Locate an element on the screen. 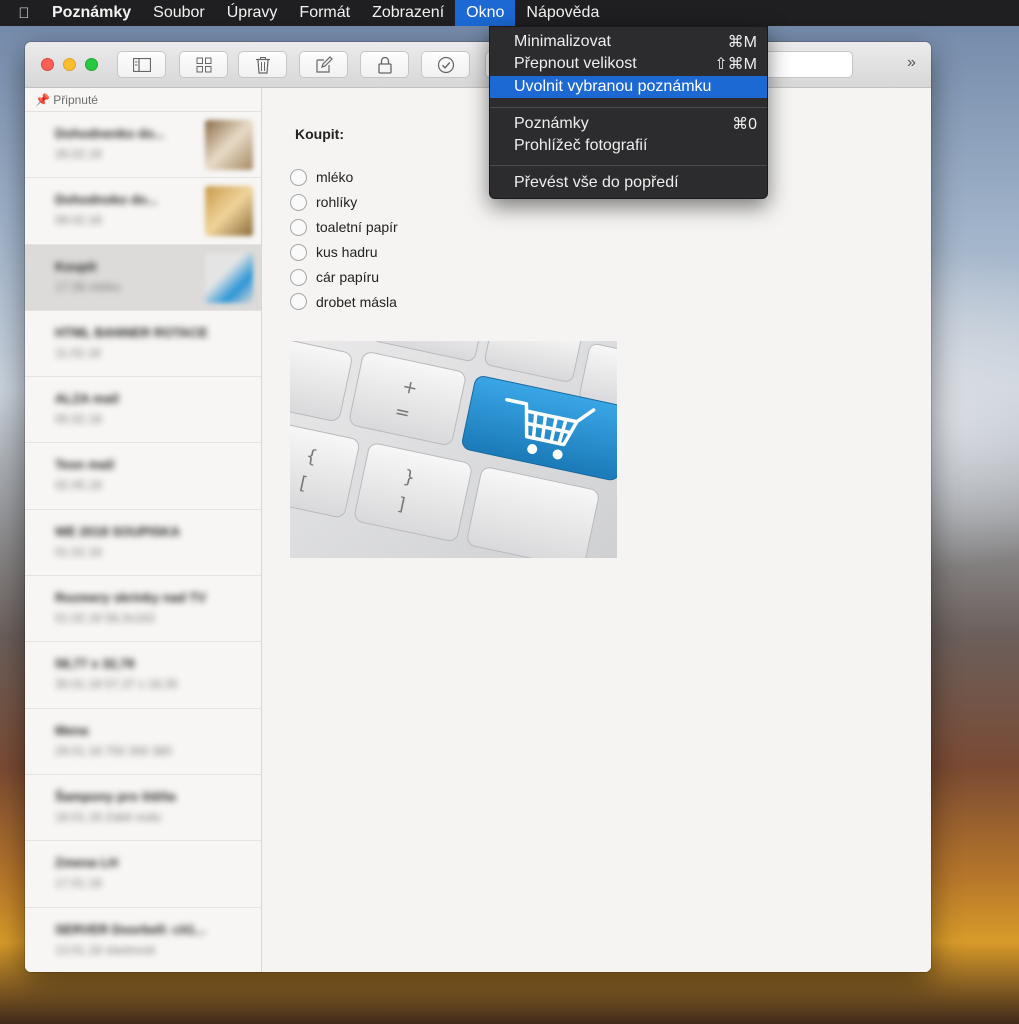 This screenshot has width=1019, height=1024. note-subtitle: 30.01.18 57,37 x 18,35 is located at coordinates (116, 684).